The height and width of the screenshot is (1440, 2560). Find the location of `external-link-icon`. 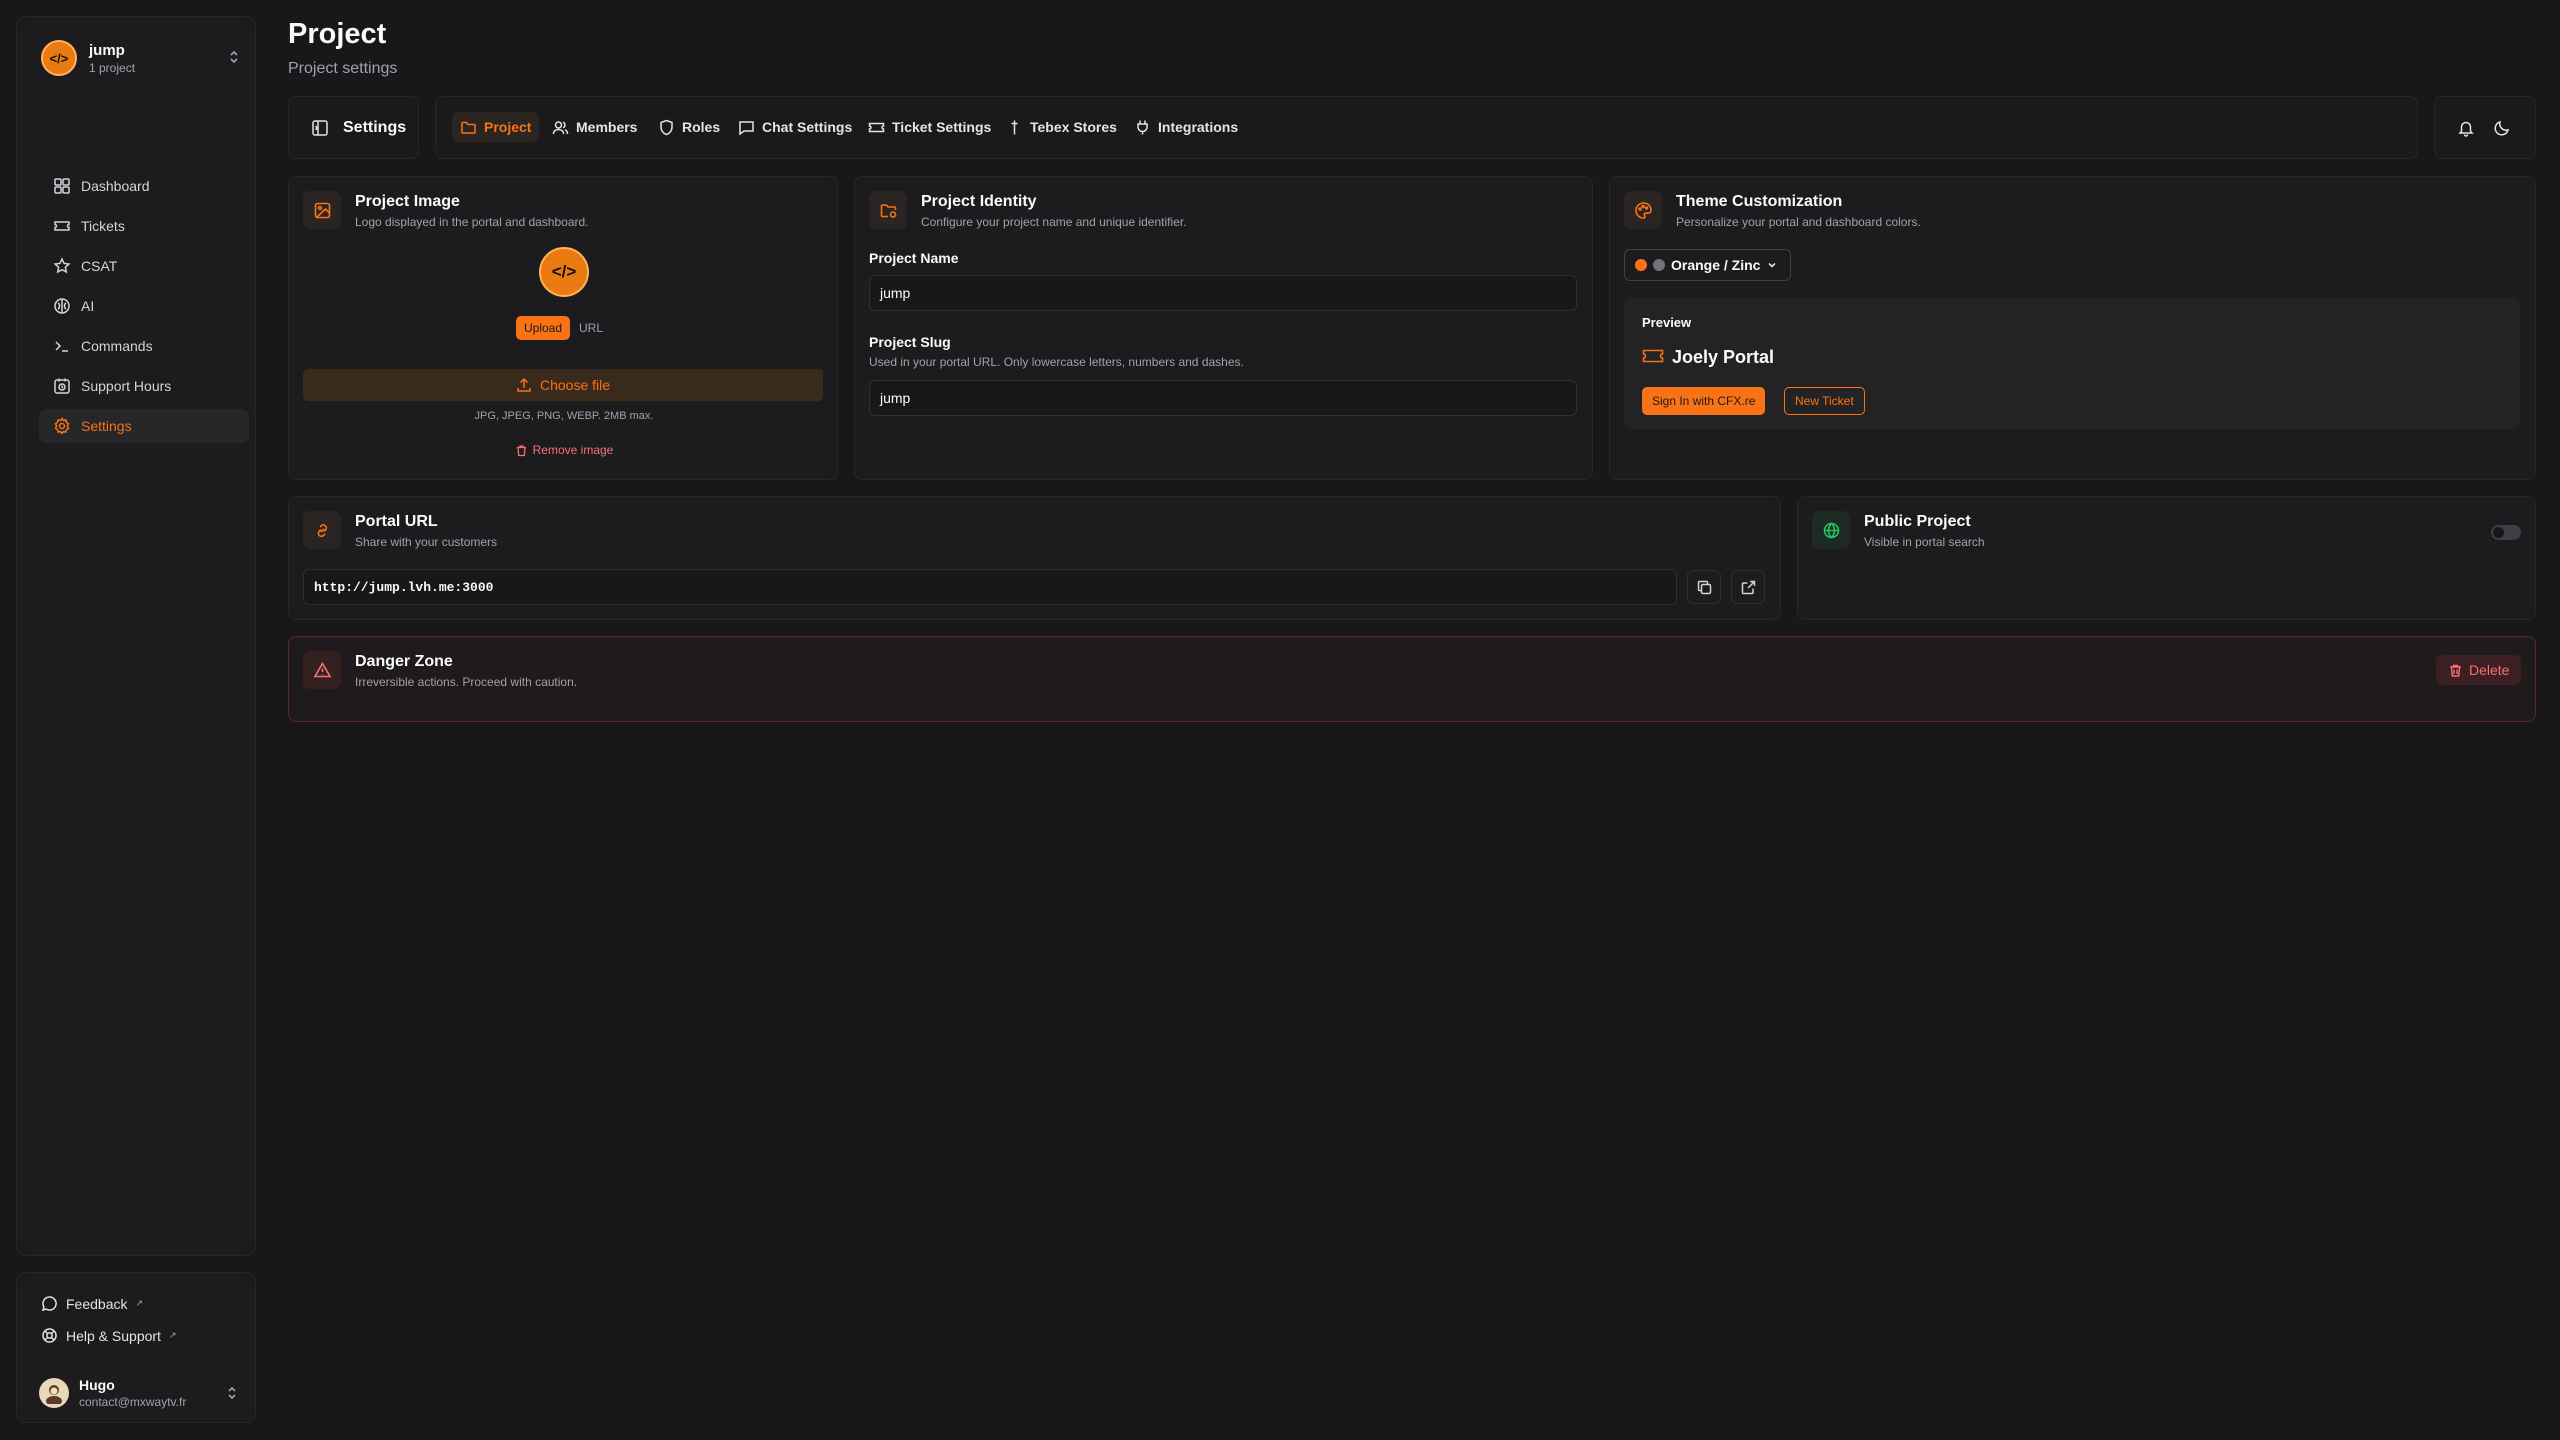

external-link-icon is located at coordinates (1748, 587).